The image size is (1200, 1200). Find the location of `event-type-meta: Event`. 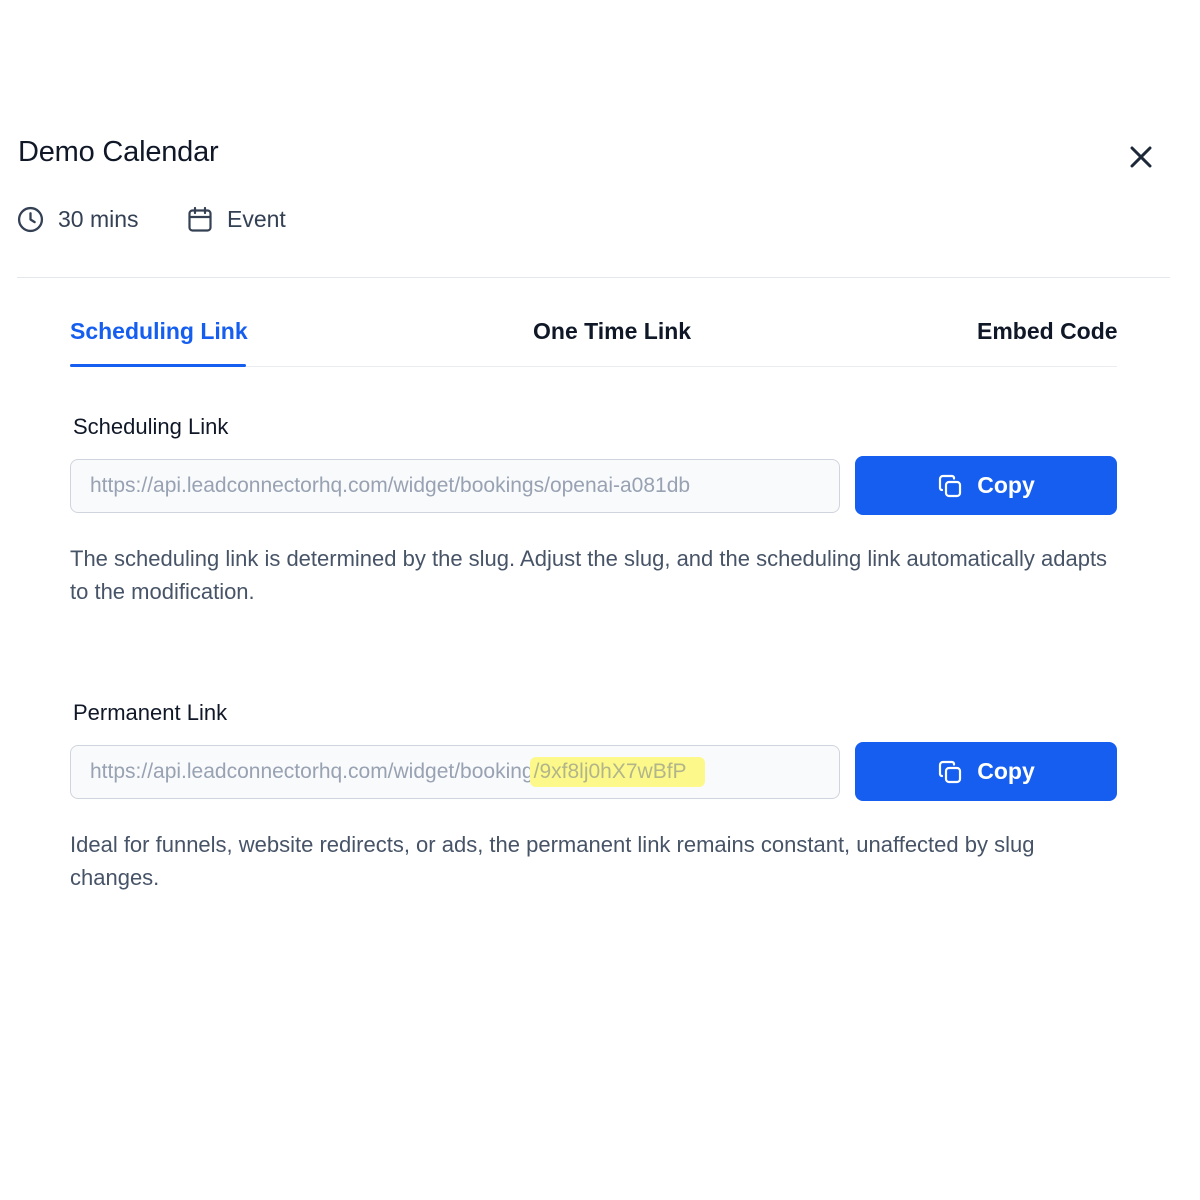

event-type-meta: Event is located at coordinates (236, 219).